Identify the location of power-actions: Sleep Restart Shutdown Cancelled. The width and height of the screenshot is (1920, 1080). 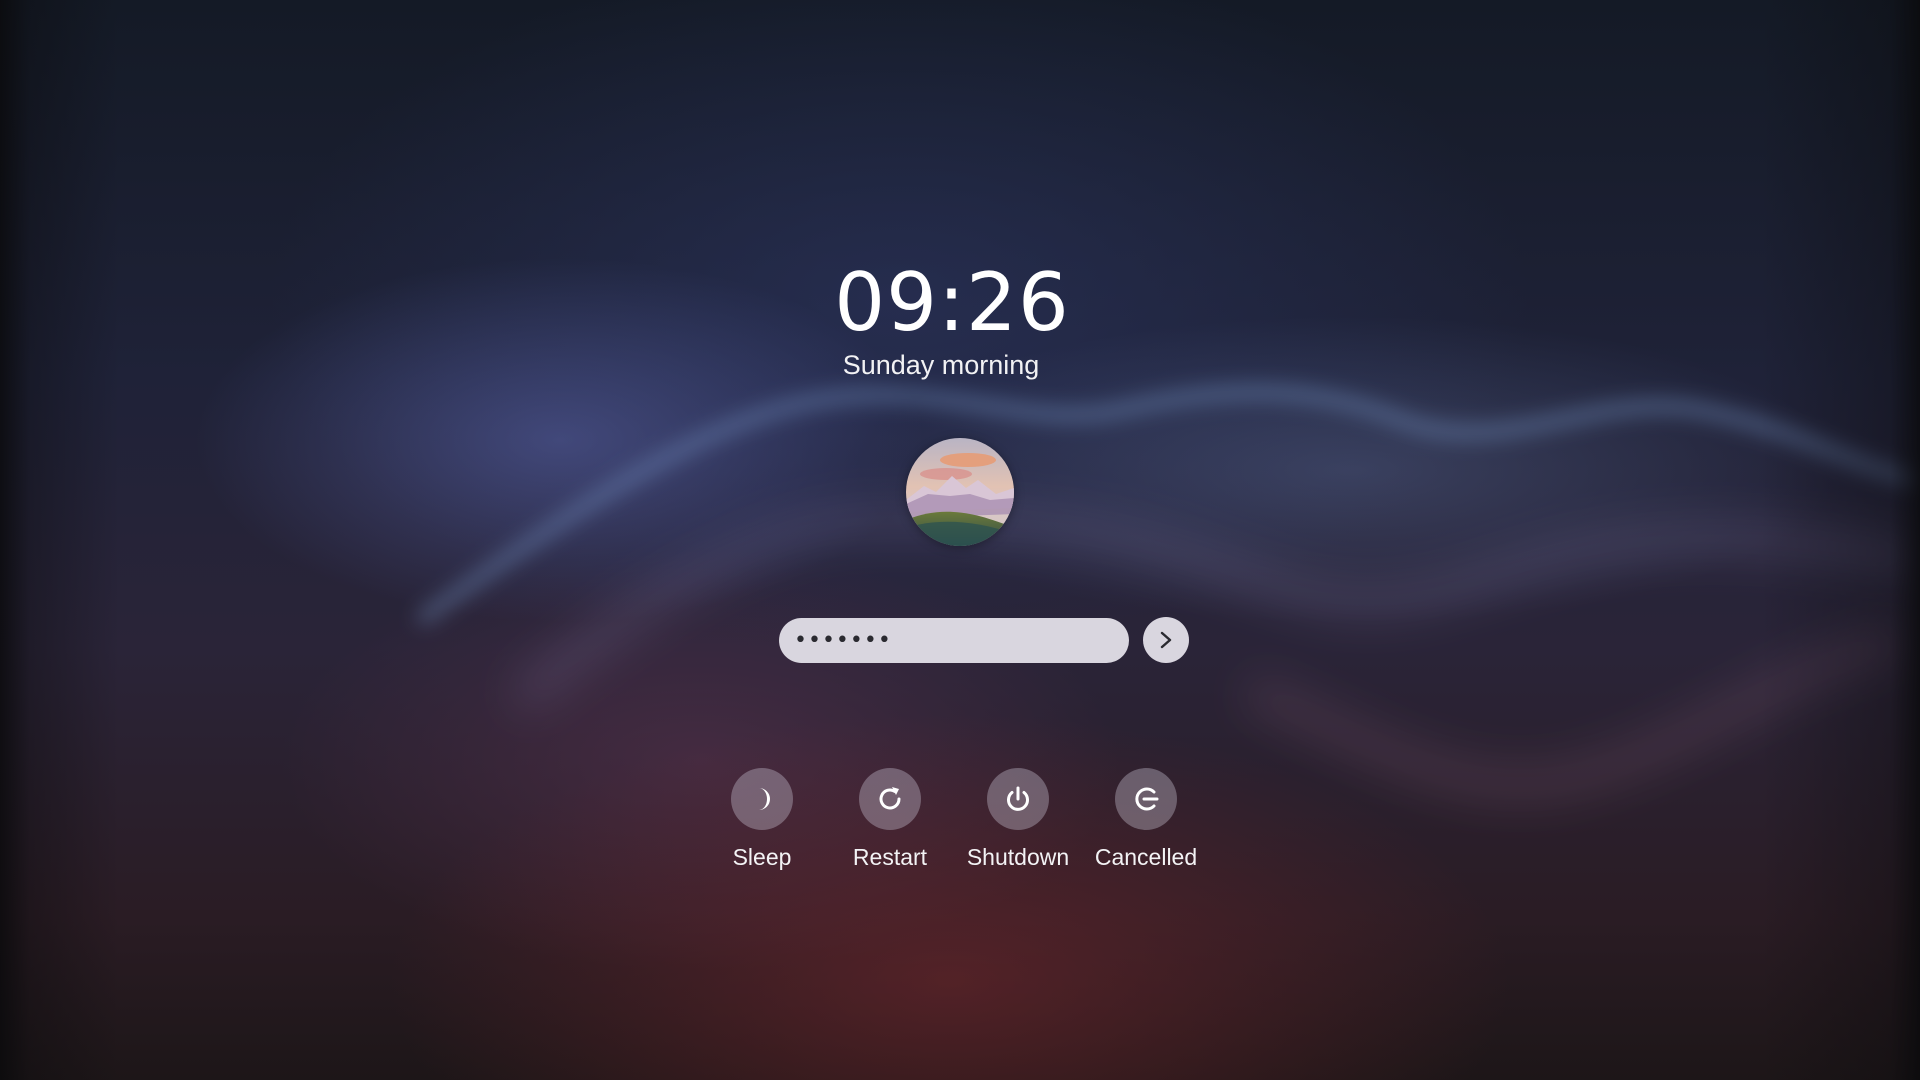
(960, 828).